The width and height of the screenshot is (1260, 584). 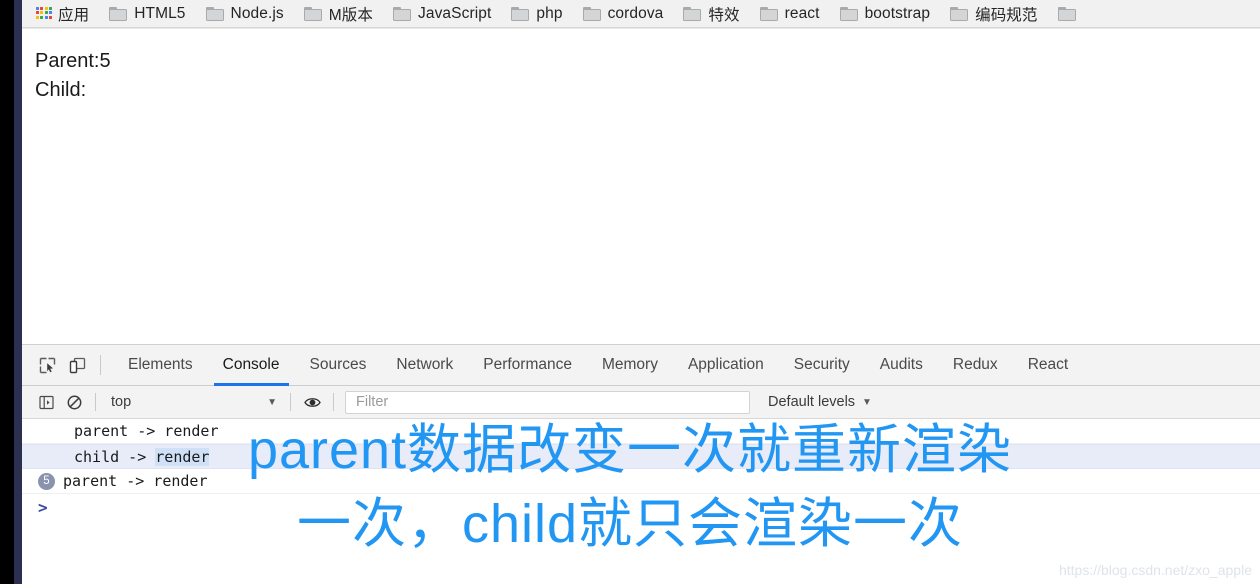 I want to click on bookmark-label: Node.js, so click(x=257, y=13).